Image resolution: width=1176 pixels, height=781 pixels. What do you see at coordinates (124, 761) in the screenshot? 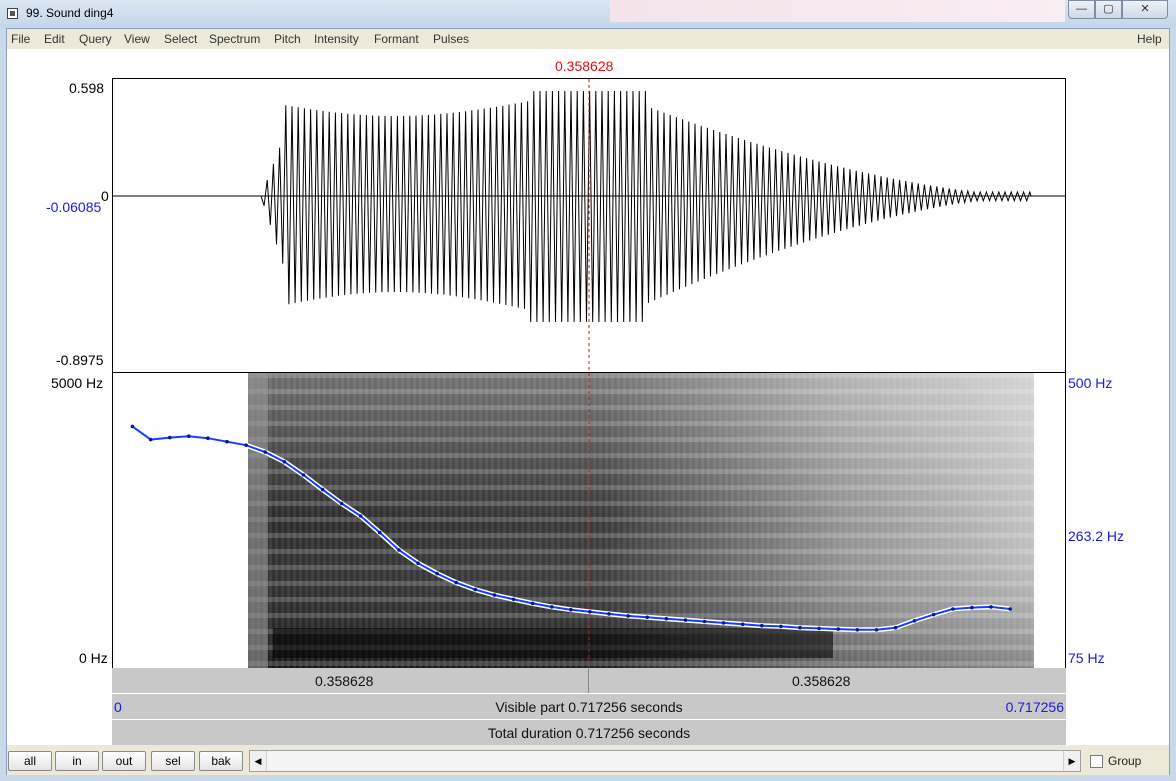
I see `zoom-out-button: out` at bounding box center [124, 761].